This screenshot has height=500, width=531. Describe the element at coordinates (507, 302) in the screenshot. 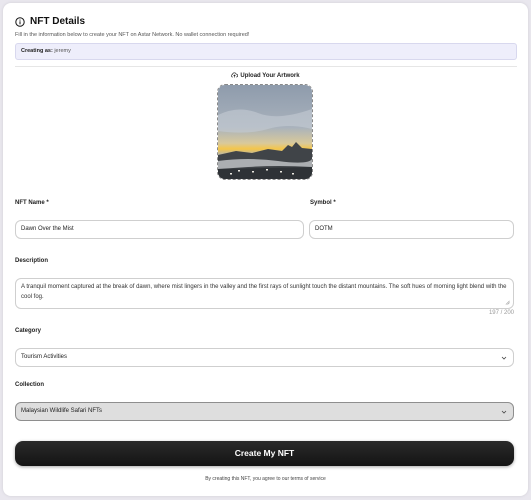

I see `resize-handle-icon` at that location.